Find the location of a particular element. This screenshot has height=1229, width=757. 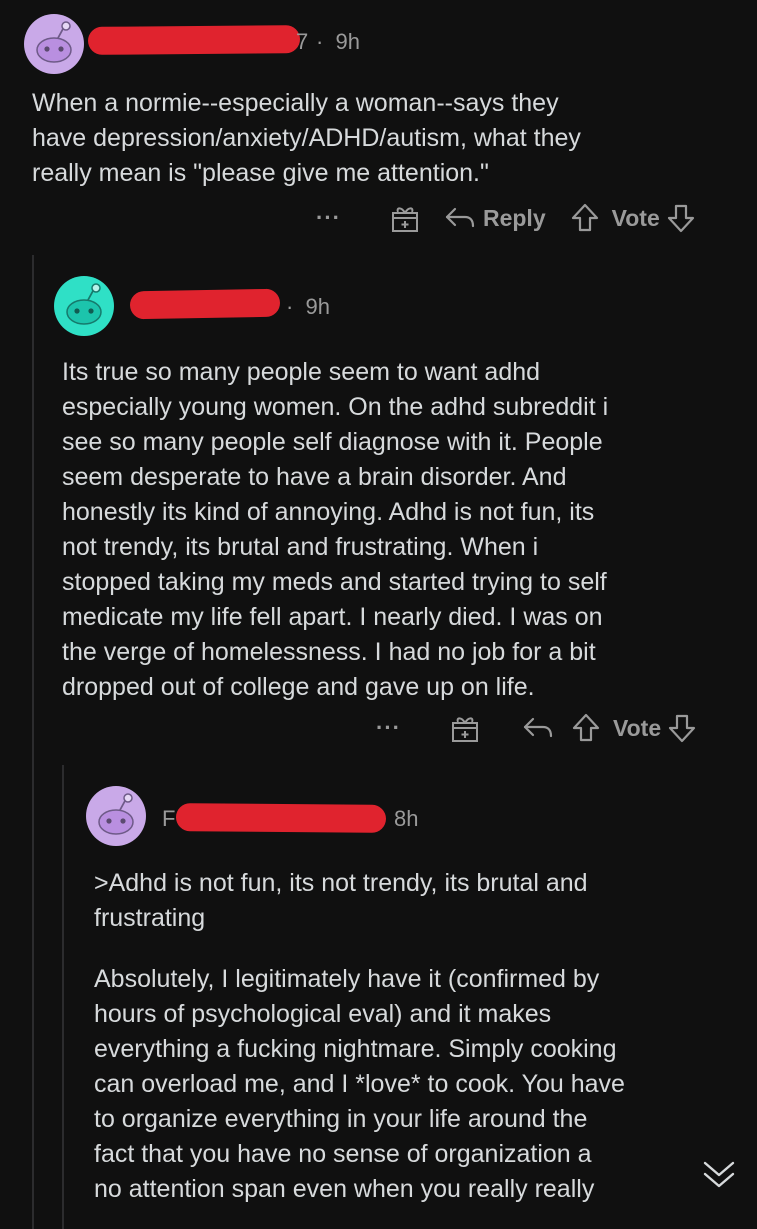

double-chevron-down-icon is located at coordinates (719, 1174).